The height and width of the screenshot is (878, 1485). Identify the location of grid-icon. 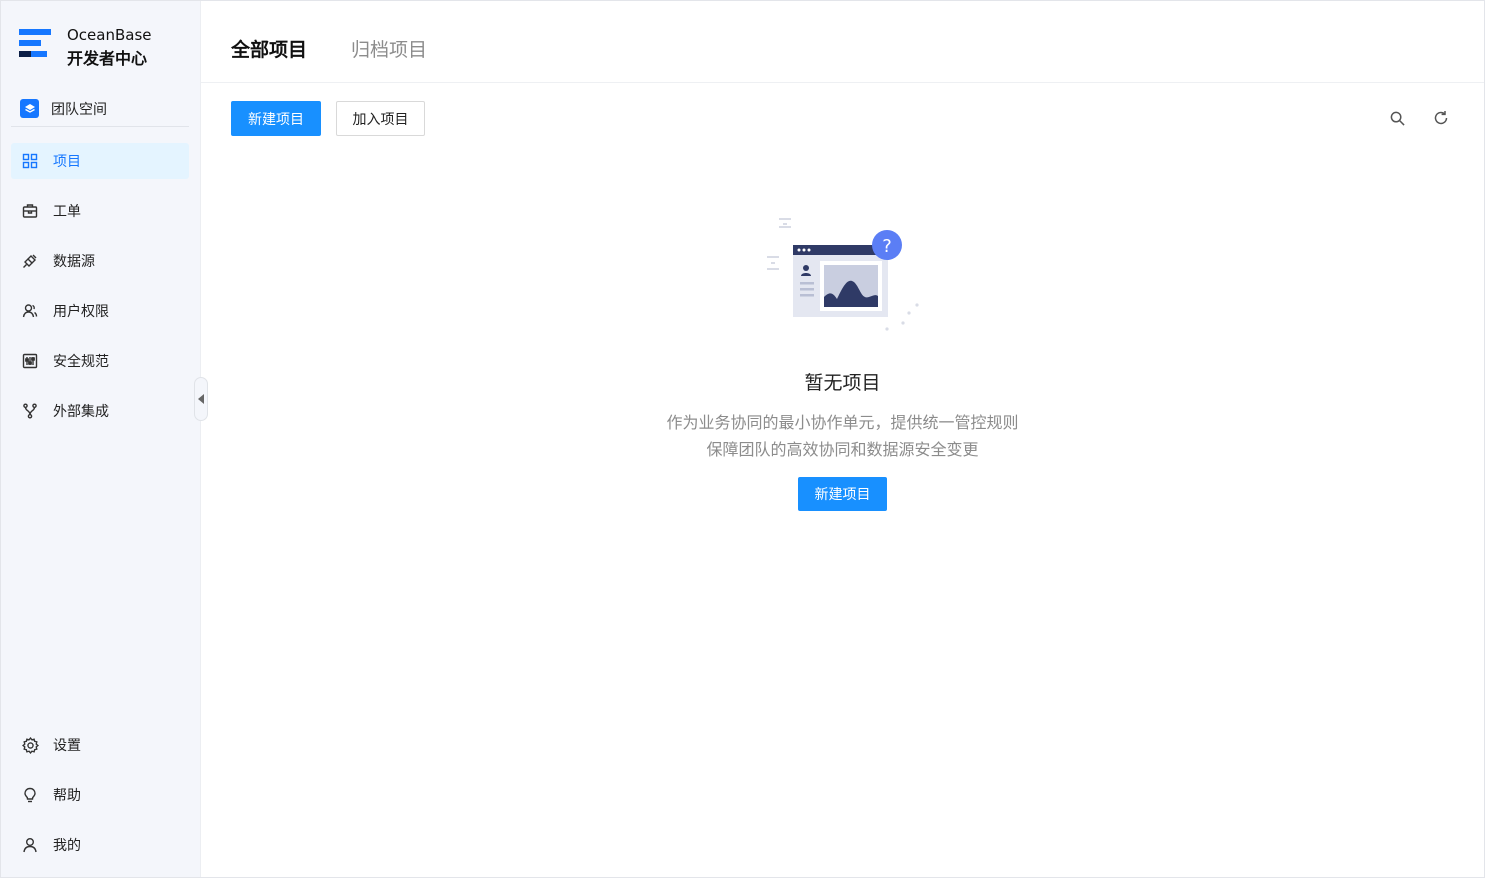
(30, 161).